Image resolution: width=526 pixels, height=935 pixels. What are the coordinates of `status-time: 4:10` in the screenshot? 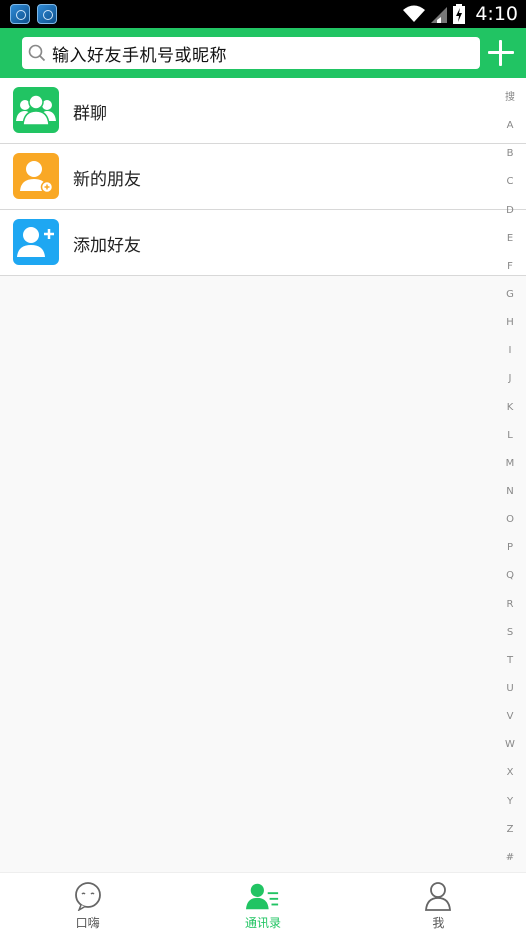 It's located at (496, 14).